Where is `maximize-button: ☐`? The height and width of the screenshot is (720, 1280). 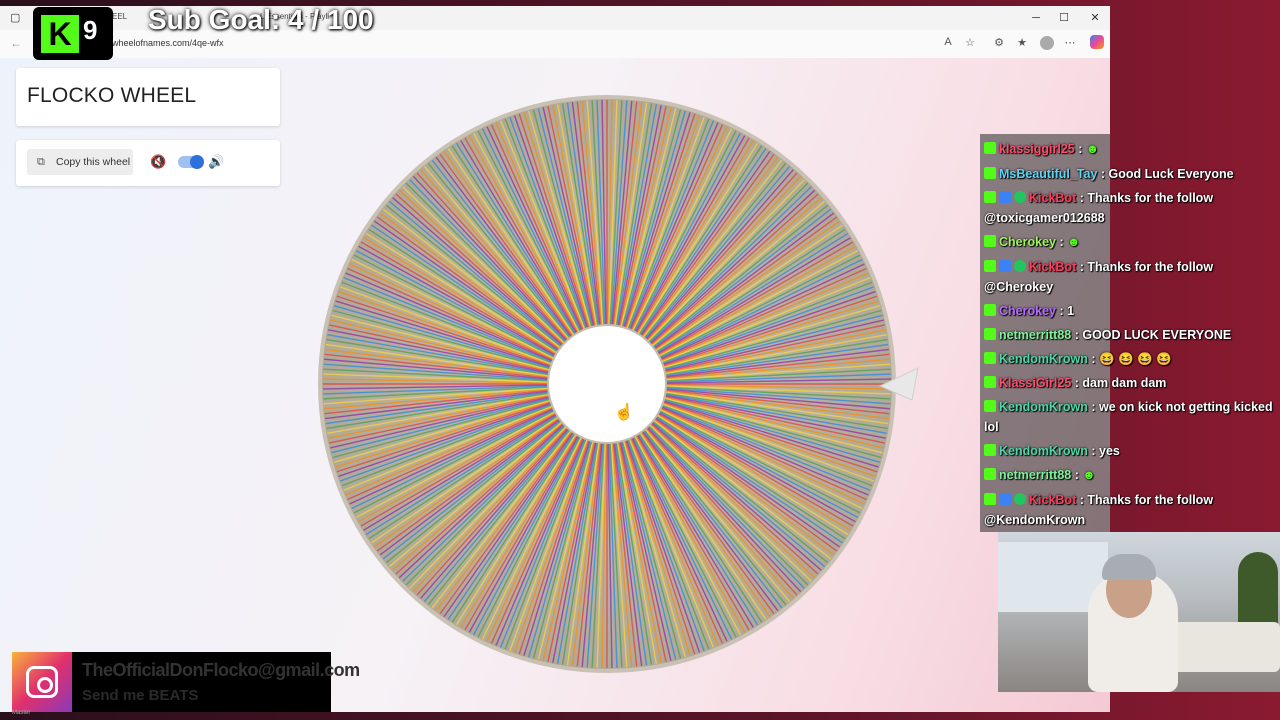 maximize-button: ☐ is located at coordinates (1064, 18).